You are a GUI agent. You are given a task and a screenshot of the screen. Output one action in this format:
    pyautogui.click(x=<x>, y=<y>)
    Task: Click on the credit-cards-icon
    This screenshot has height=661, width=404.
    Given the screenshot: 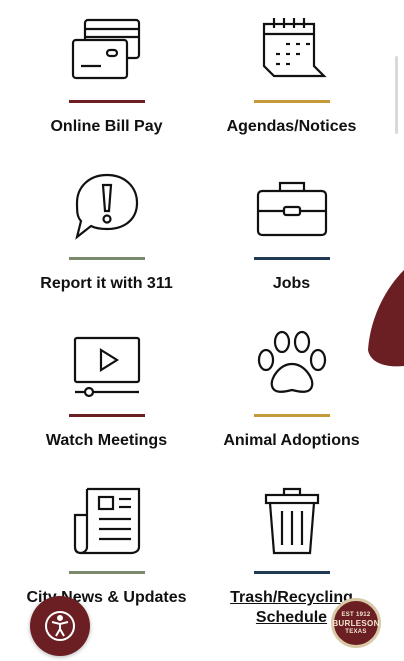 What is the action you would take?
    pyautogui.click(x=105, y=49)
    